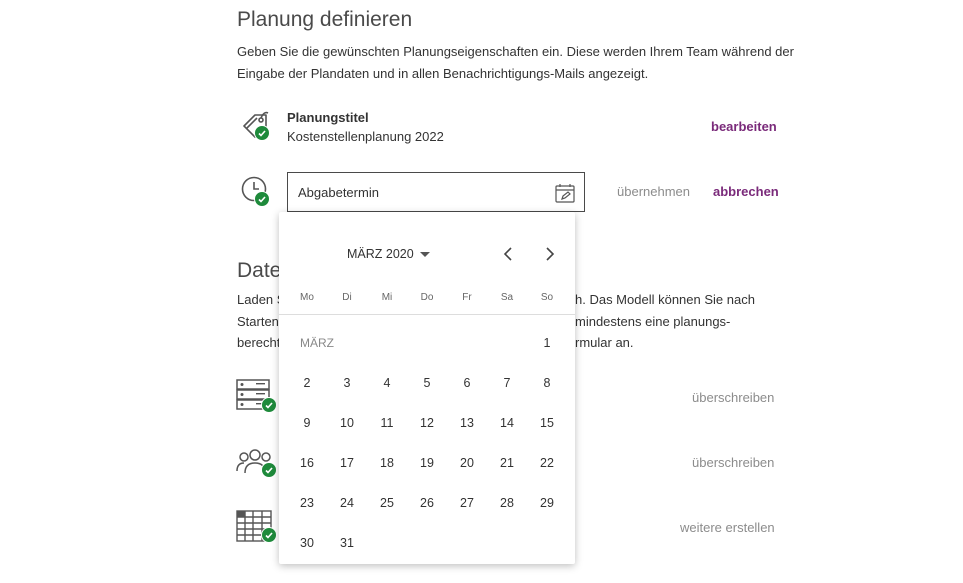 The height and width of the screenshot is (583, 963). Describe the element at coordinates (387, 463) in the screenshot. I see `calendar-day: 18` at that location.